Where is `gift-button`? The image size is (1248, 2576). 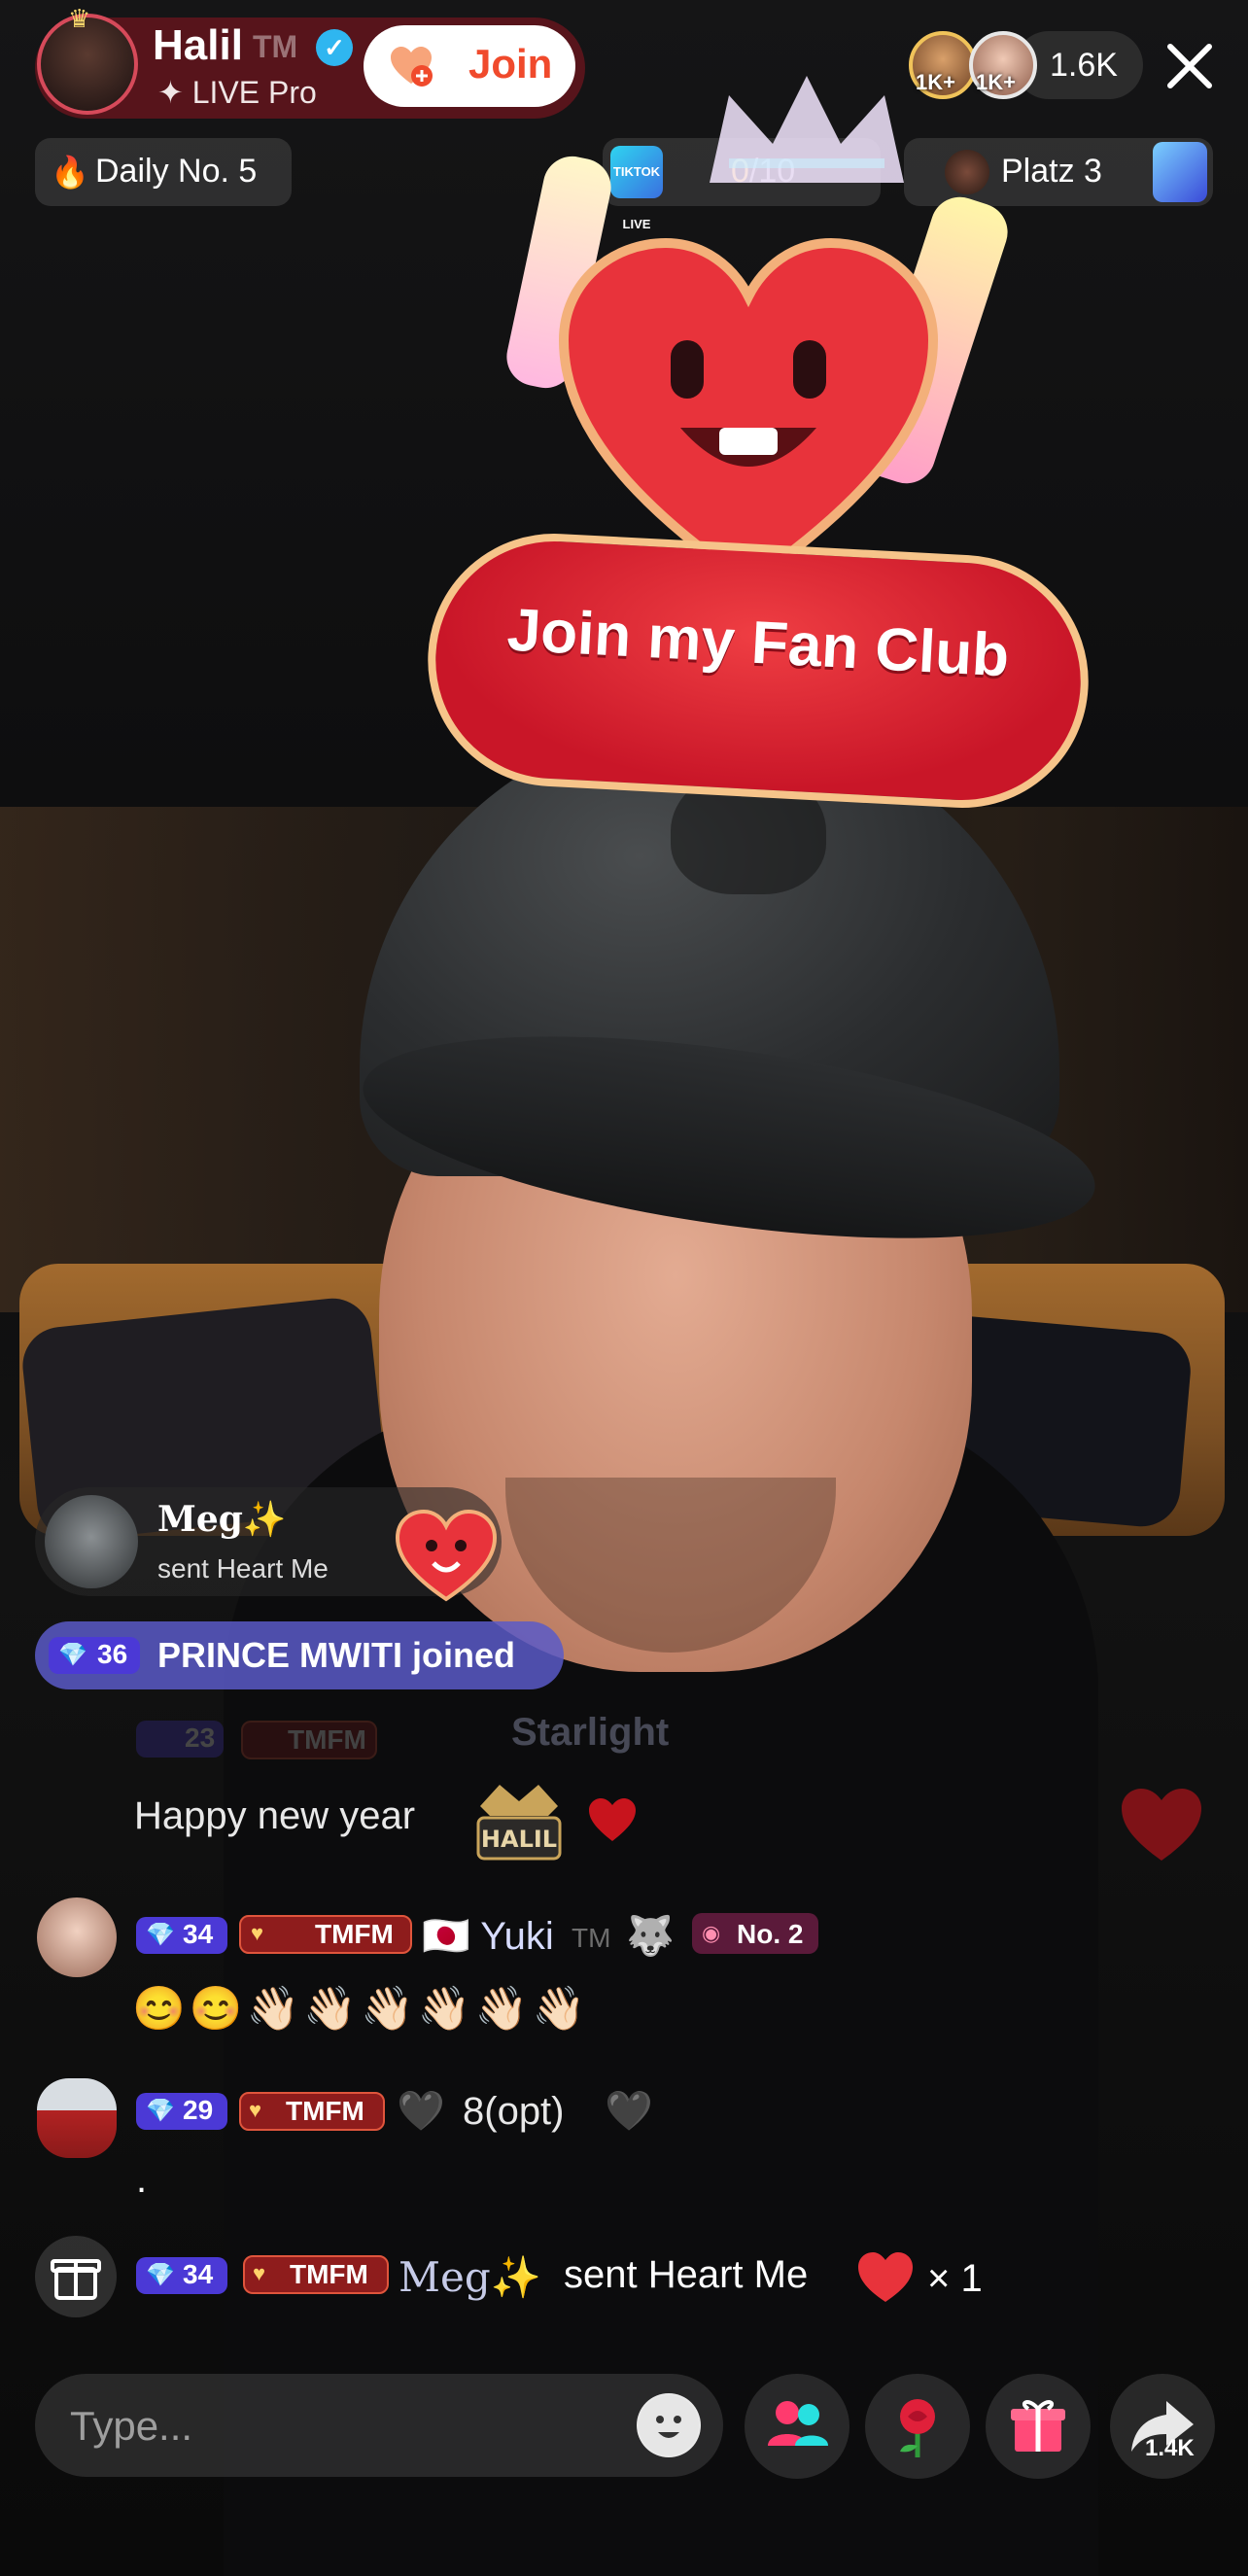 gift-button is located at coordinates (1038, 2426).